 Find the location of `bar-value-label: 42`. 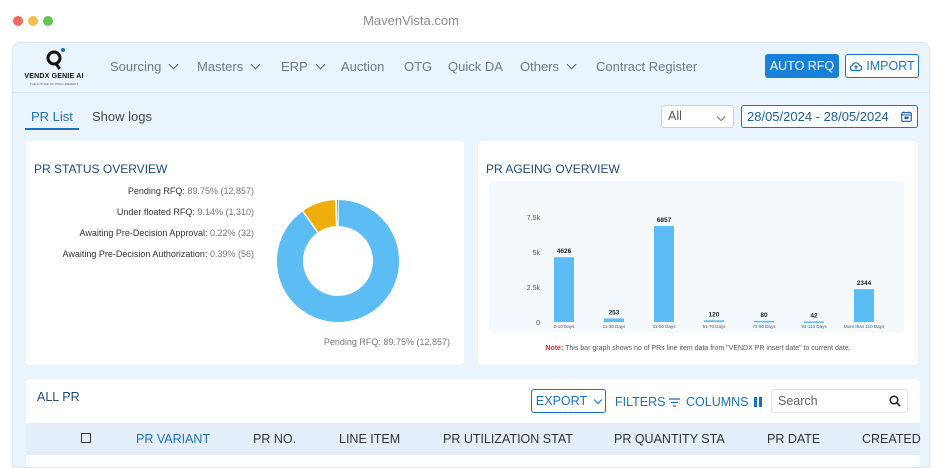

bar-value-label: 42 is located at coordinates (814, 315).